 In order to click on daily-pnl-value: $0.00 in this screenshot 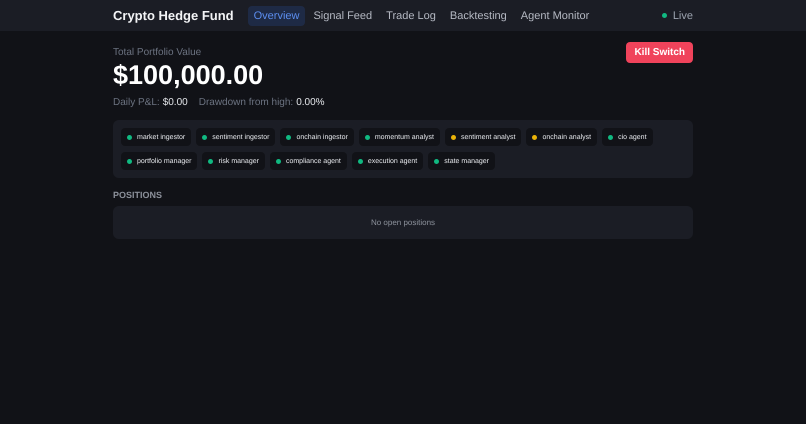, I will do `click(175, 102)`.